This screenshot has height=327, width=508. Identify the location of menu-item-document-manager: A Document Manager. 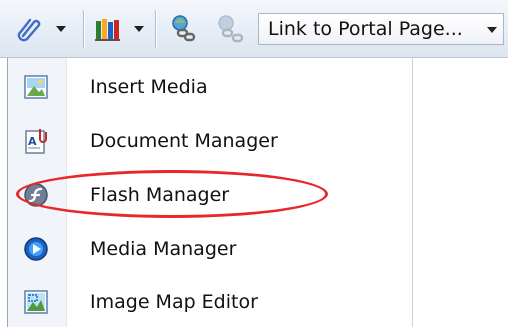
(210, 141).